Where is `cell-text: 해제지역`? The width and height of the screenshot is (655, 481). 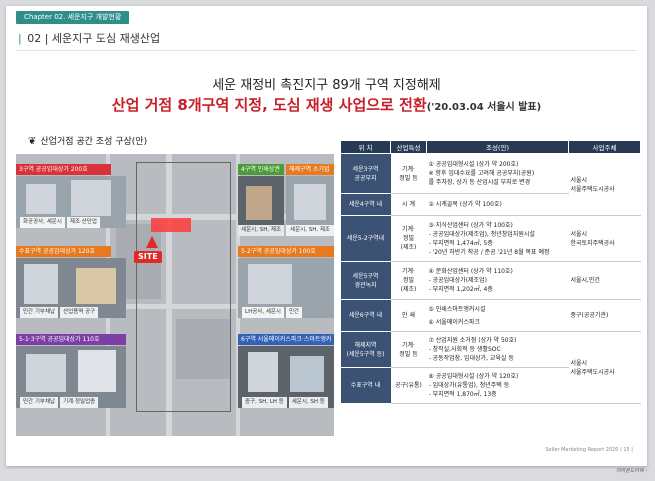 cell-text: 해제지역 is located at coordinates (365, 345).